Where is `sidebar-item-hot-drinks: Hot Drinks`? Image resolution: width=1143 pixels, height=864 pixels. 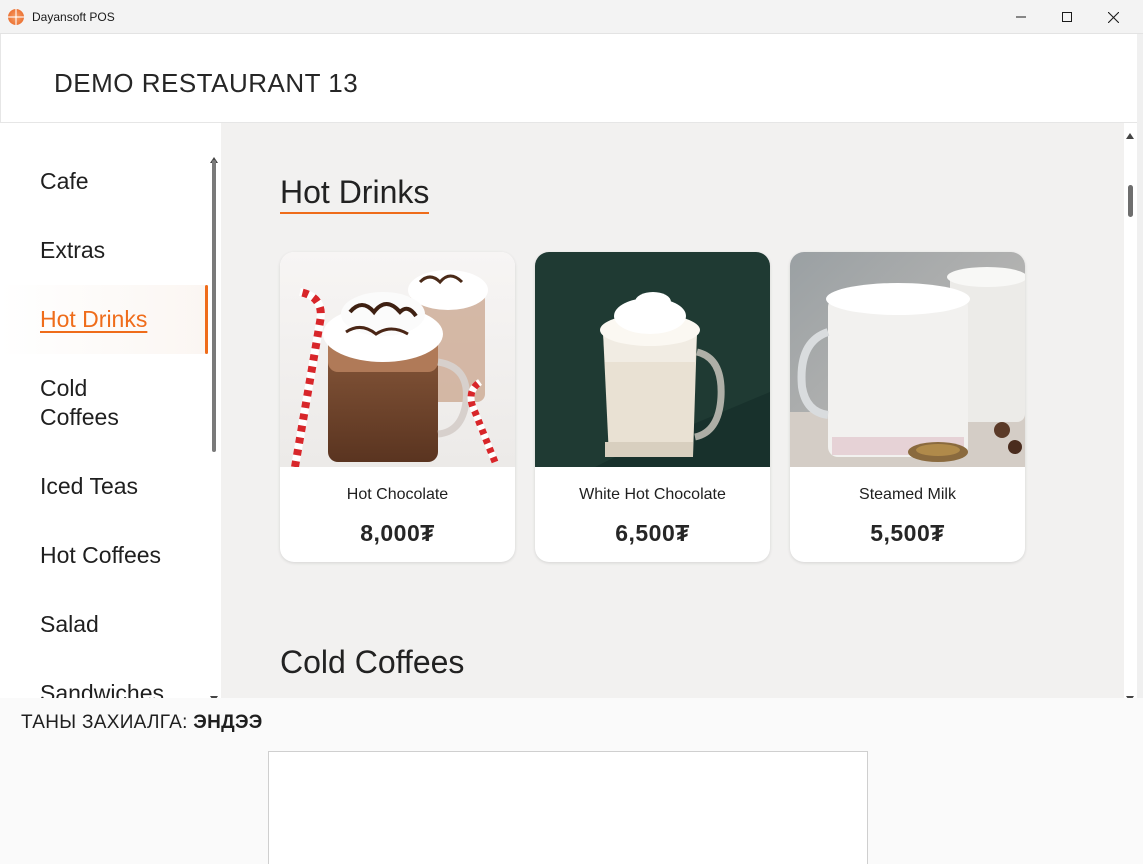
sidebar-item-hot-drinks: Hot Drinks is located at coordinates (104, 319).